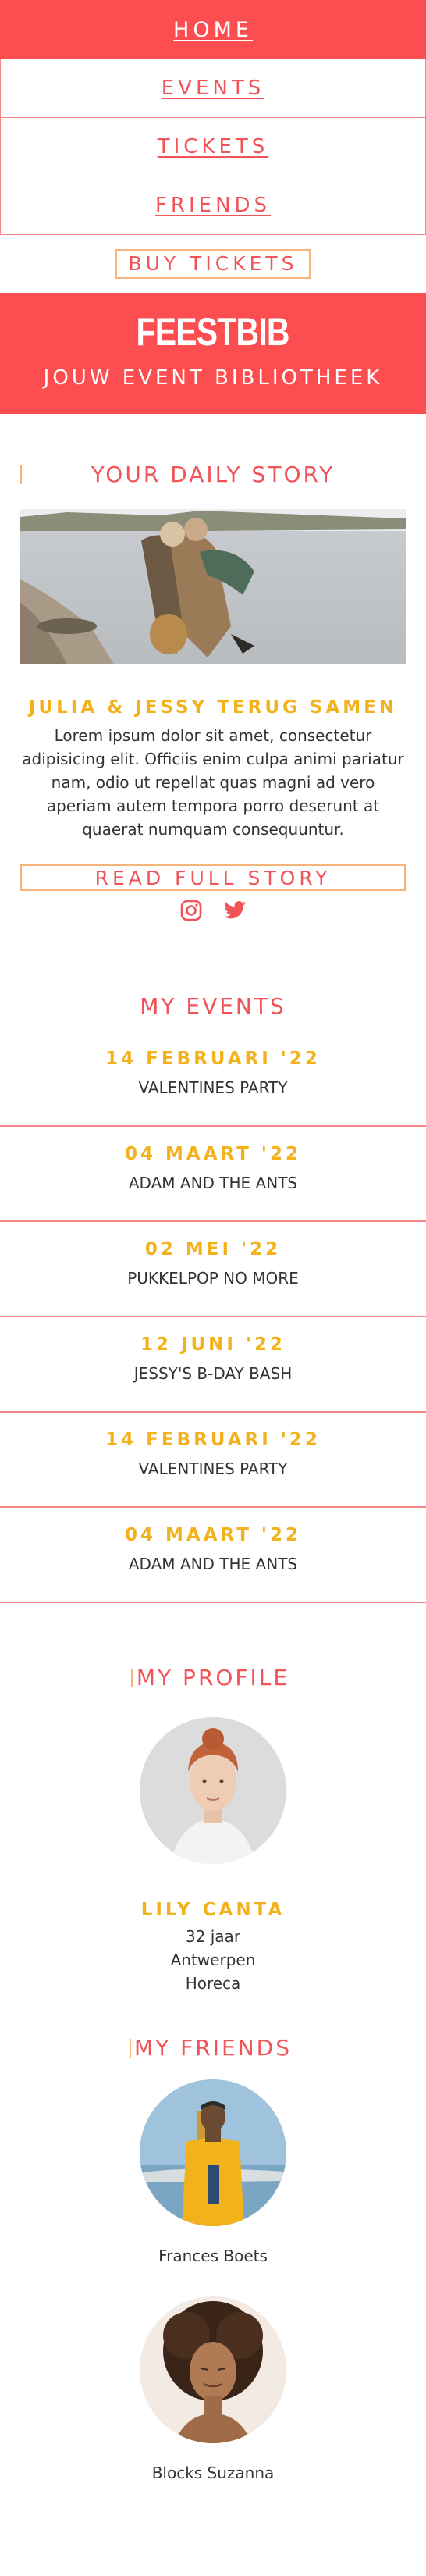 This screenshot has width=426, height=2576. I want to click on nav-friends: FRIENDS, so click(213, 205).